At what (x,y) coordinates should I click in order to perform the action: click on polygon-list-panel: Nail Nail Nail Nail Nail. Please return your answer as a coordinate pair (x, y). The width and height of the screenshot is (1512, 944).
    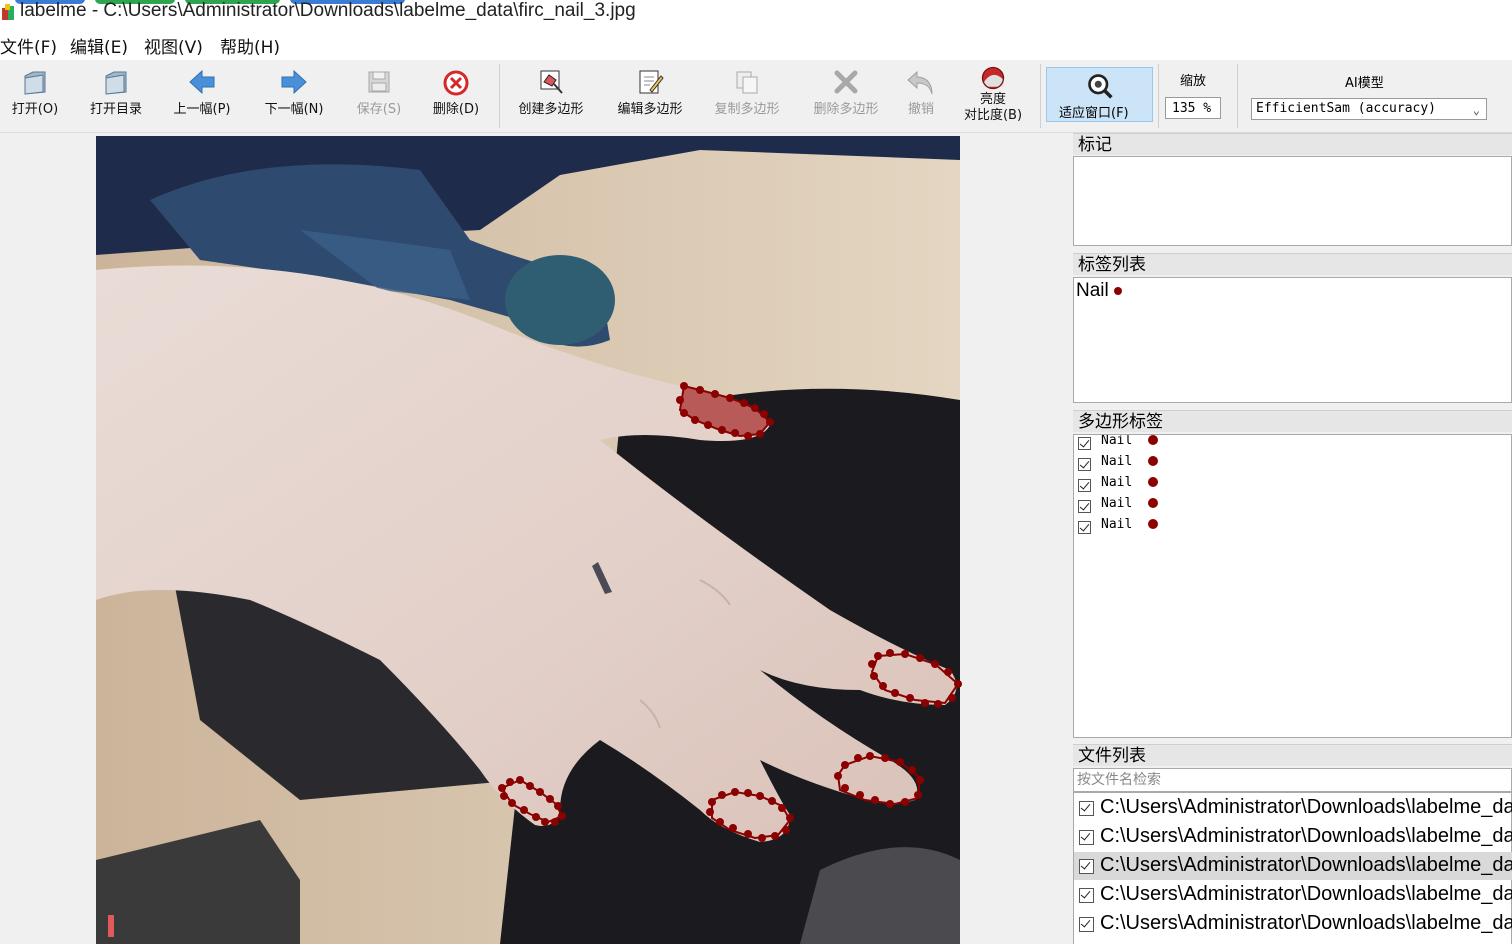
    Looking at the image, I should click on (1292, 586).